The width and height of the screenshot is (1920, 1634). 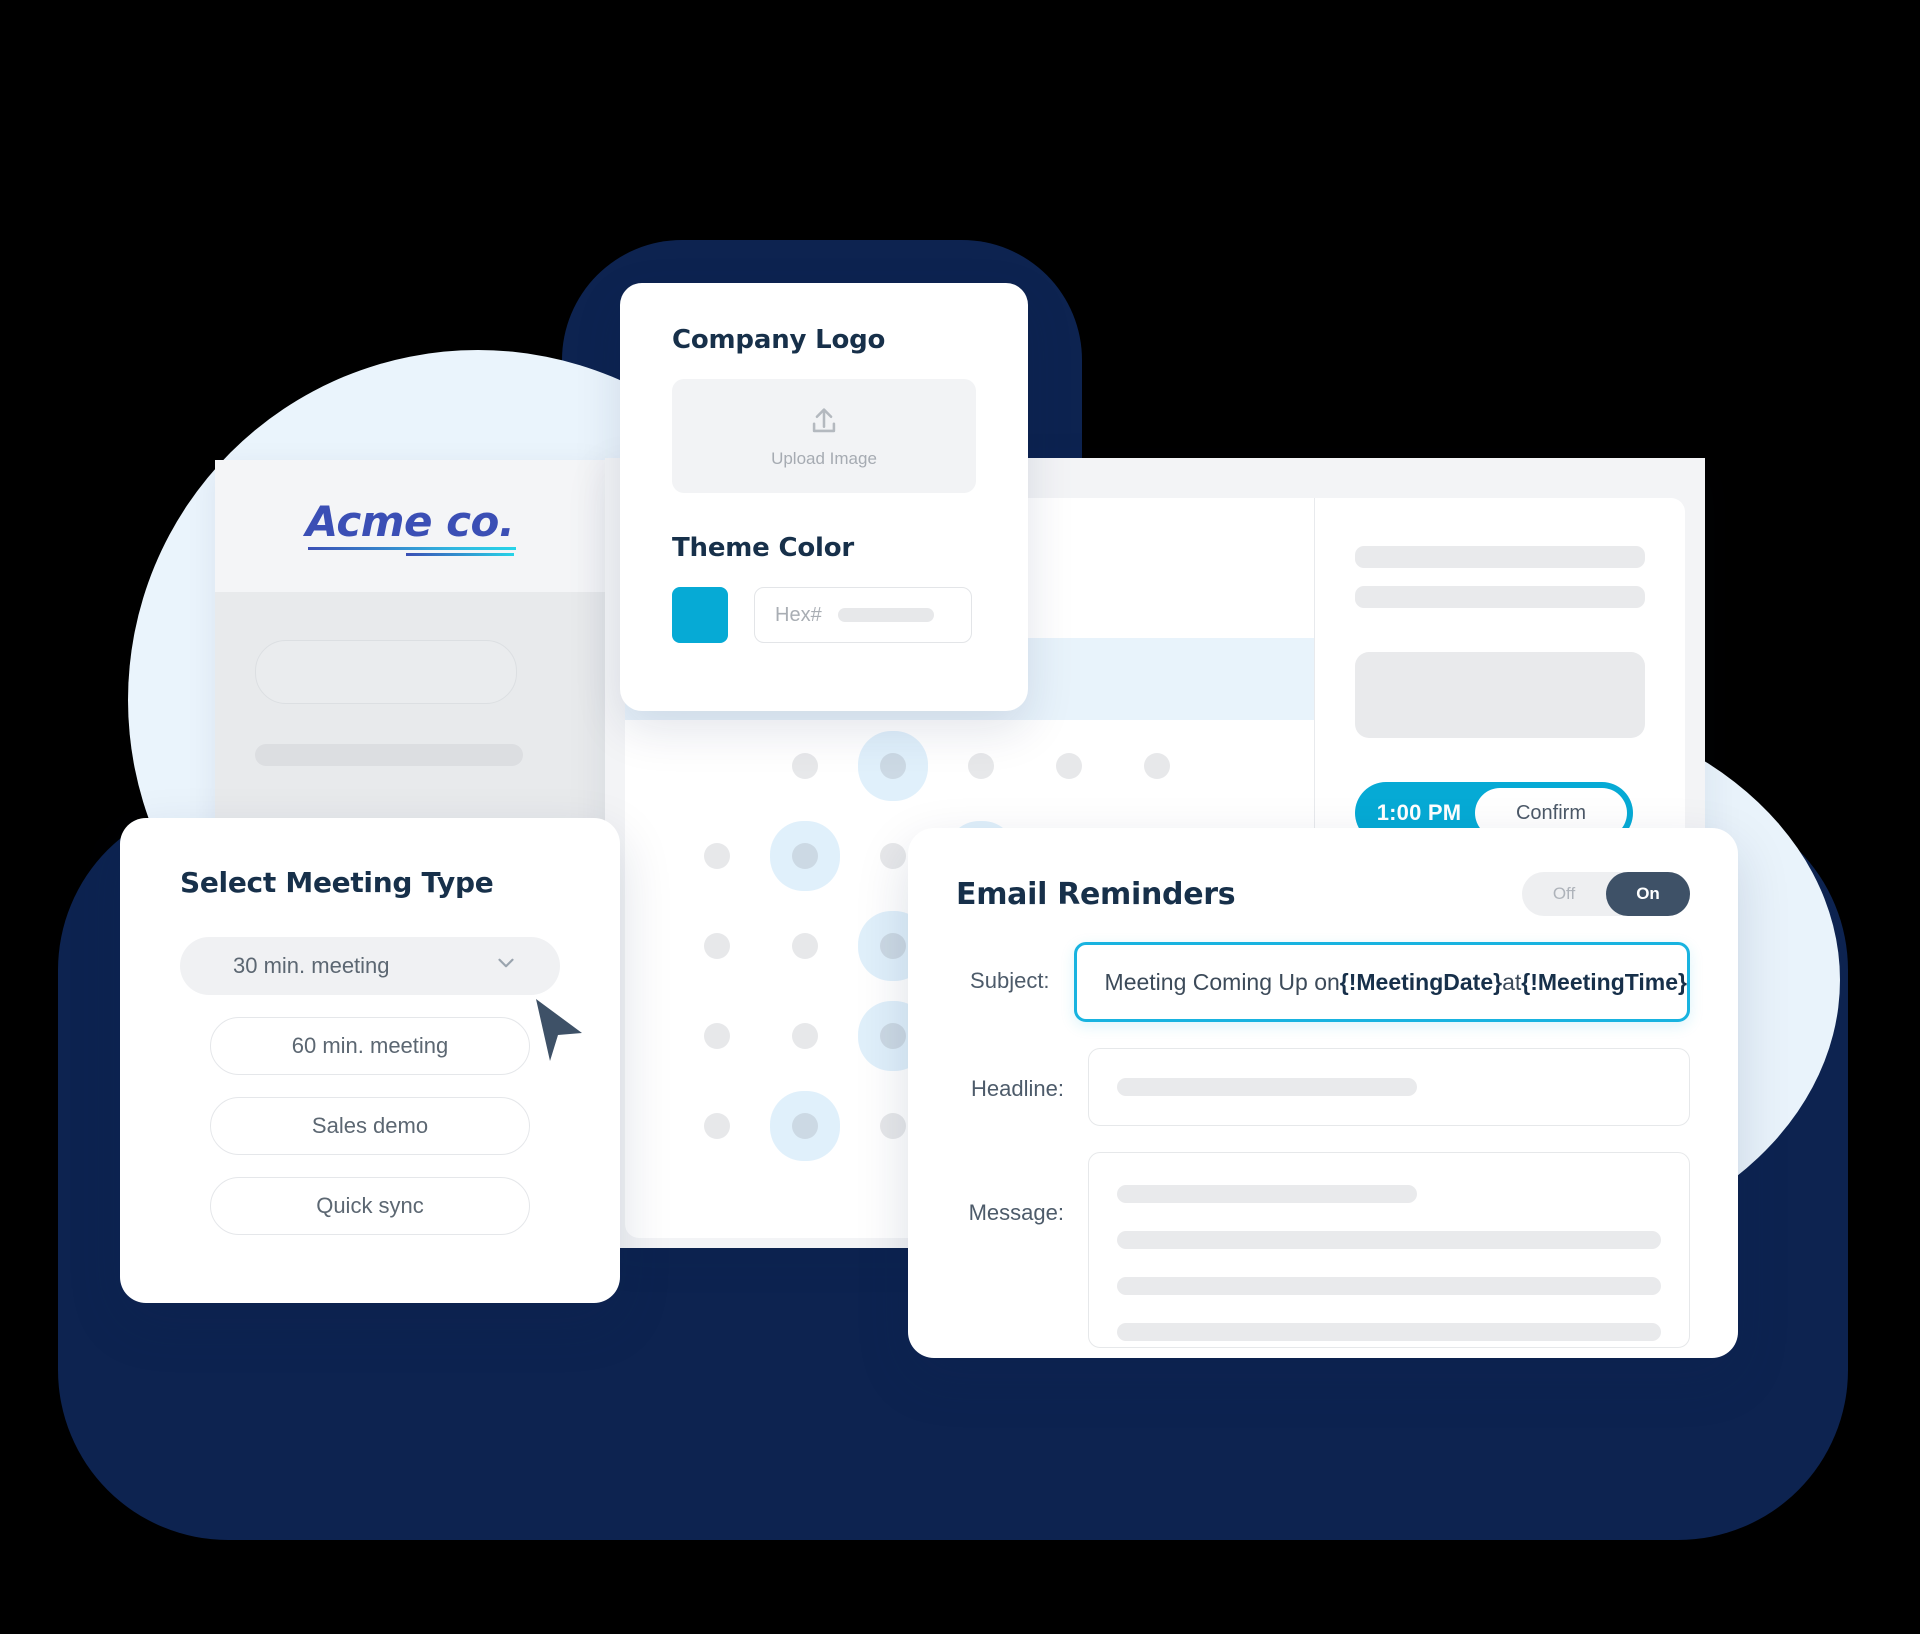 I want to click on email-reminders-header: Email Reminders Off On, so click(x=1323, y=894).